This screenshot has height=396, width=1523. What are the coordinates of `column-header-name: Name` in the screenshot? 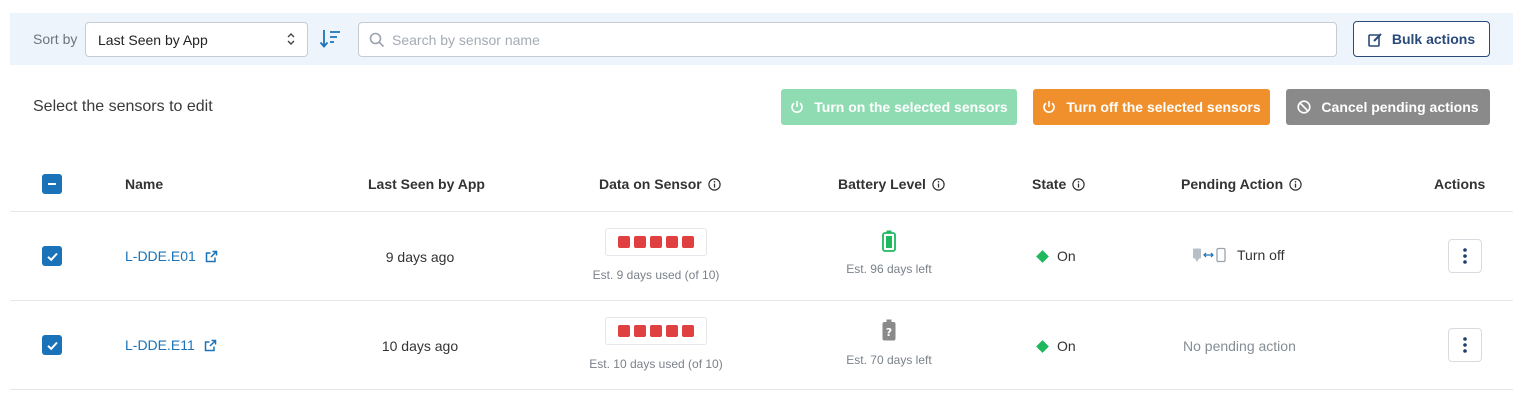 It's located at (144, 184).